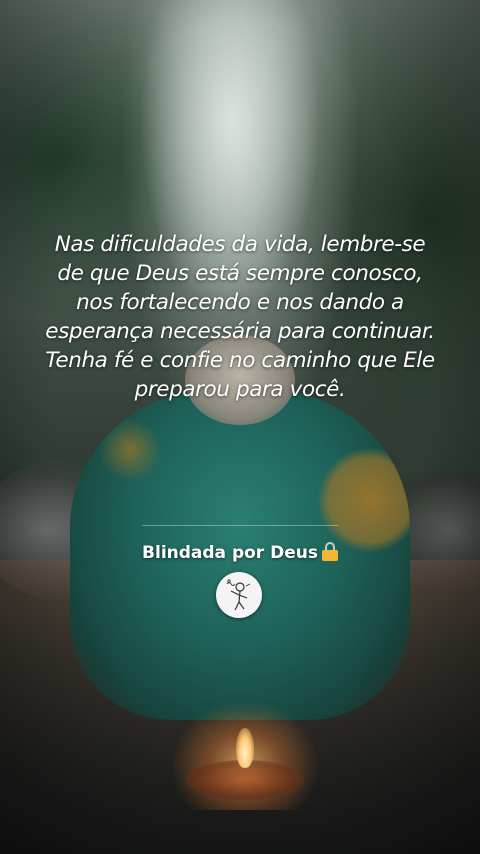 Image resolution: width=480 pixels, height=854 pixels. I want to click on lock-icon, so click(329, 551).